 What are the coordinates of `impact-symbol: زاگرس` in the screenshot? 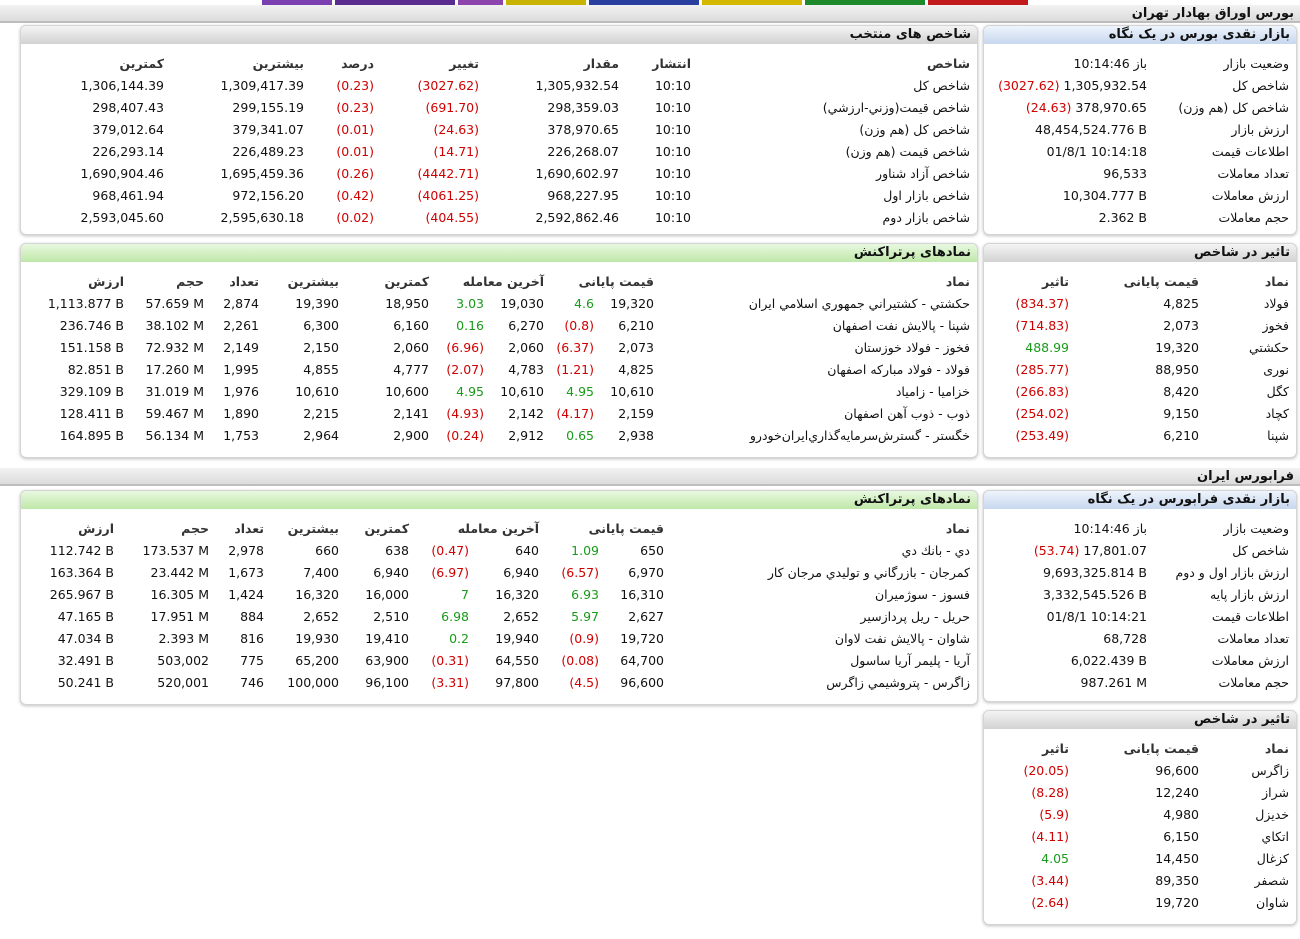 It's located at (1270, 770).